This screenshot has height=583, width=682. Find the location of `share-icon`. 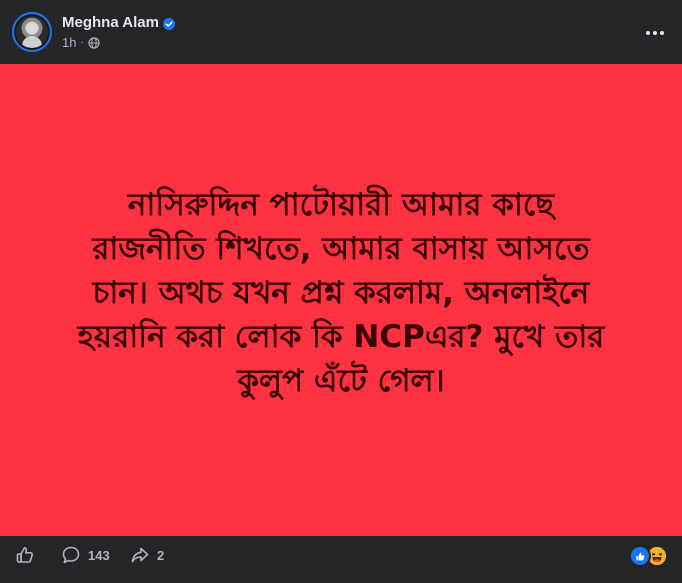

share-icon is located at coordinates (140, 555).